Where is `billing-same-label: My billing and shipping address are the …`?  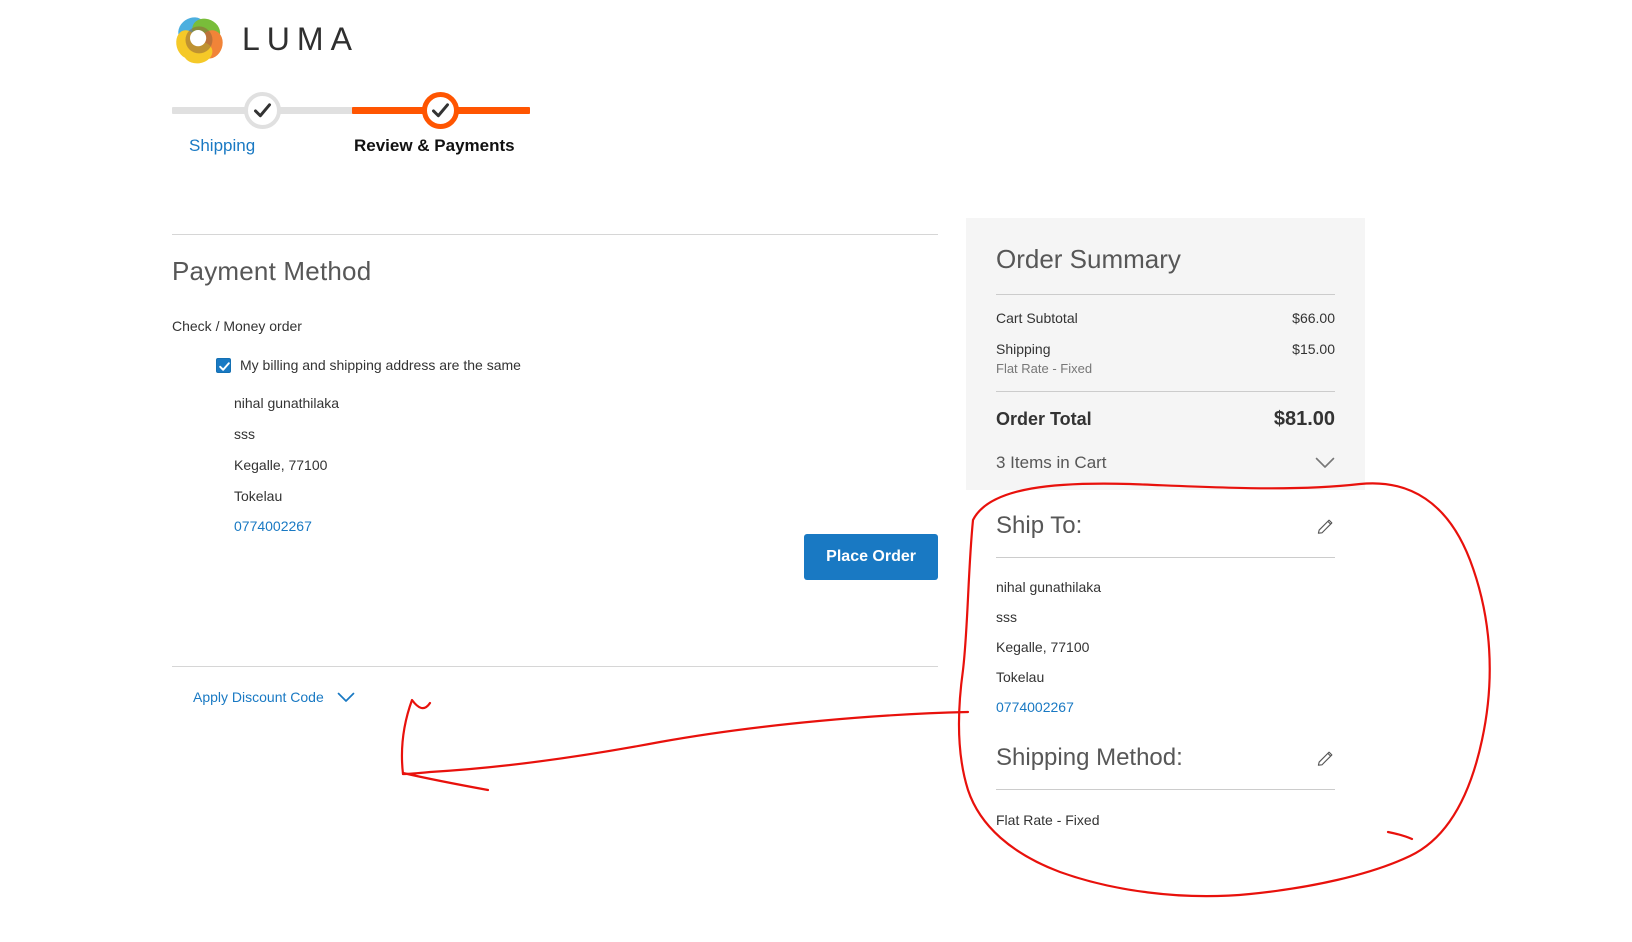 billing-same-label: My billing and shipping address are the … is located at coordinates (380, 365).